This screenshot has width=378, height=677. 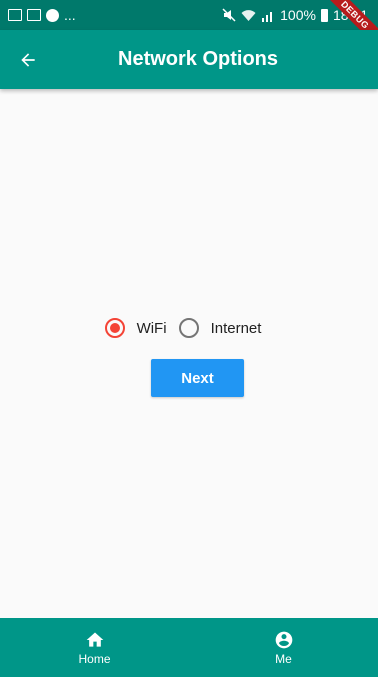 I want to click on mute-icon, so click(x=229, y=15).